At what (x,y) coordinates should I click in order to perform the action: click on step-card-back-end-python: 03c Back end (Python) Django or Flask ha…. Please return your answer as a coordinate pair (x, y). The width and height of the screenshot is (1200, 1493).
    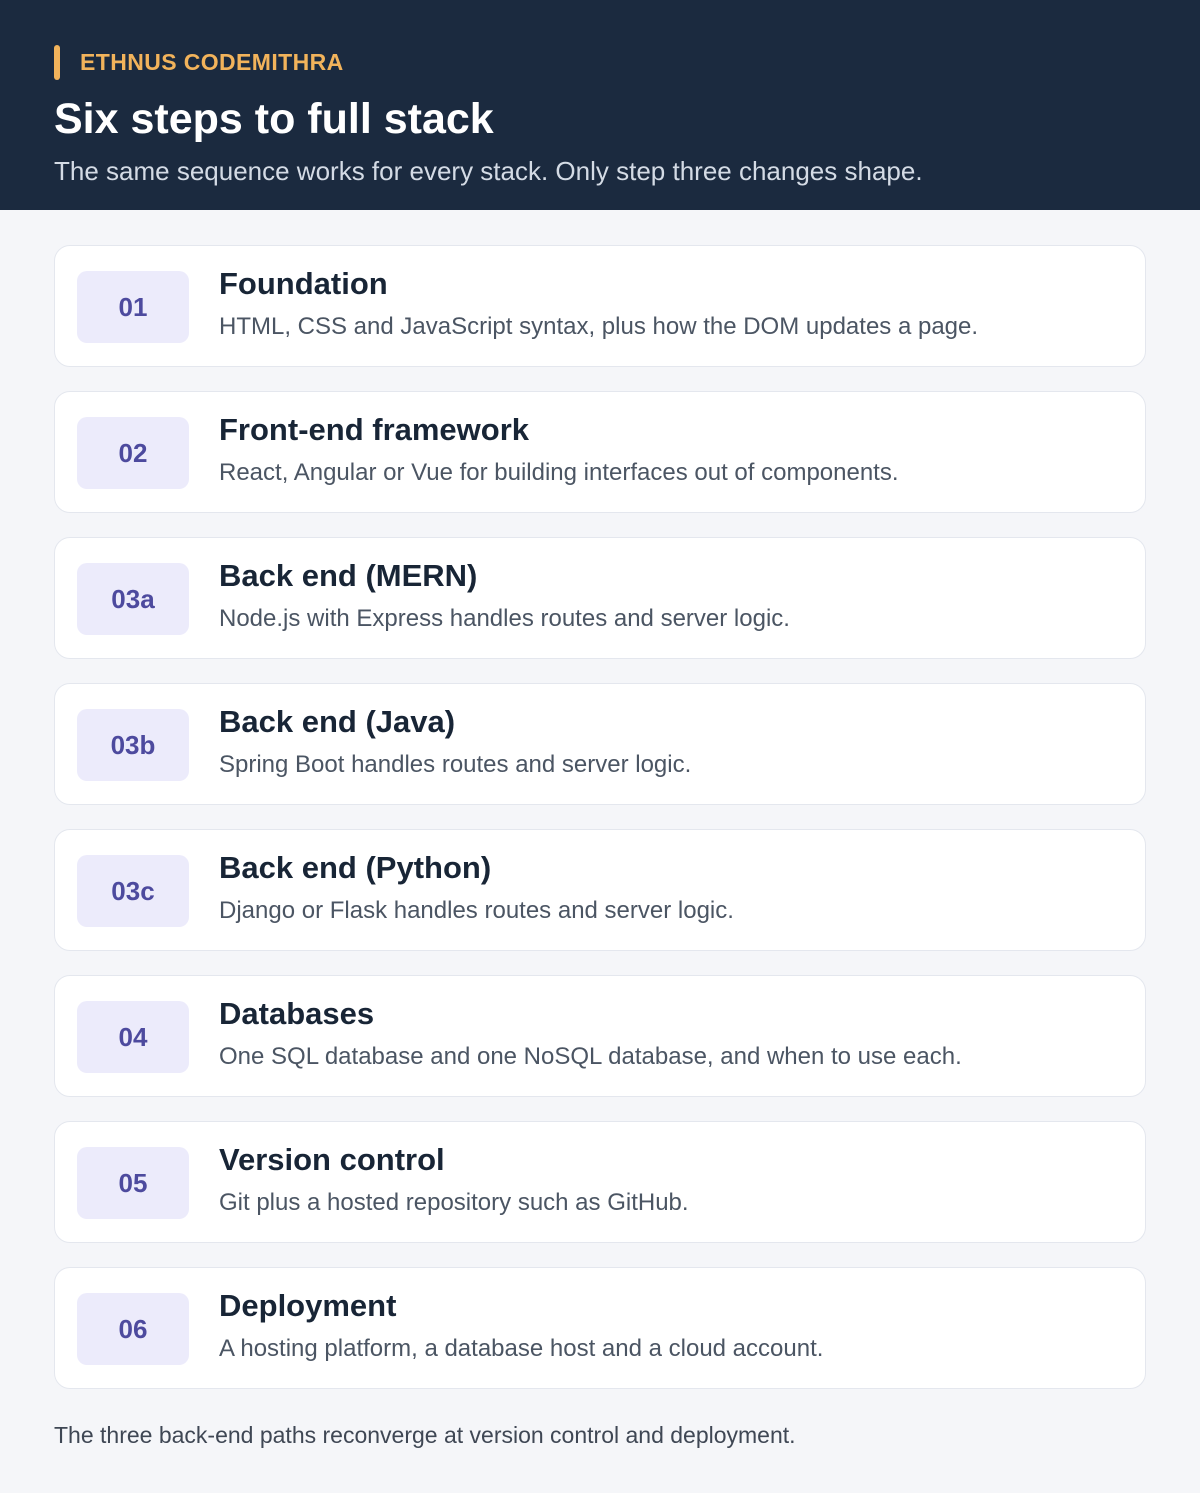
    Looking at the image, I should click on (600, 890).